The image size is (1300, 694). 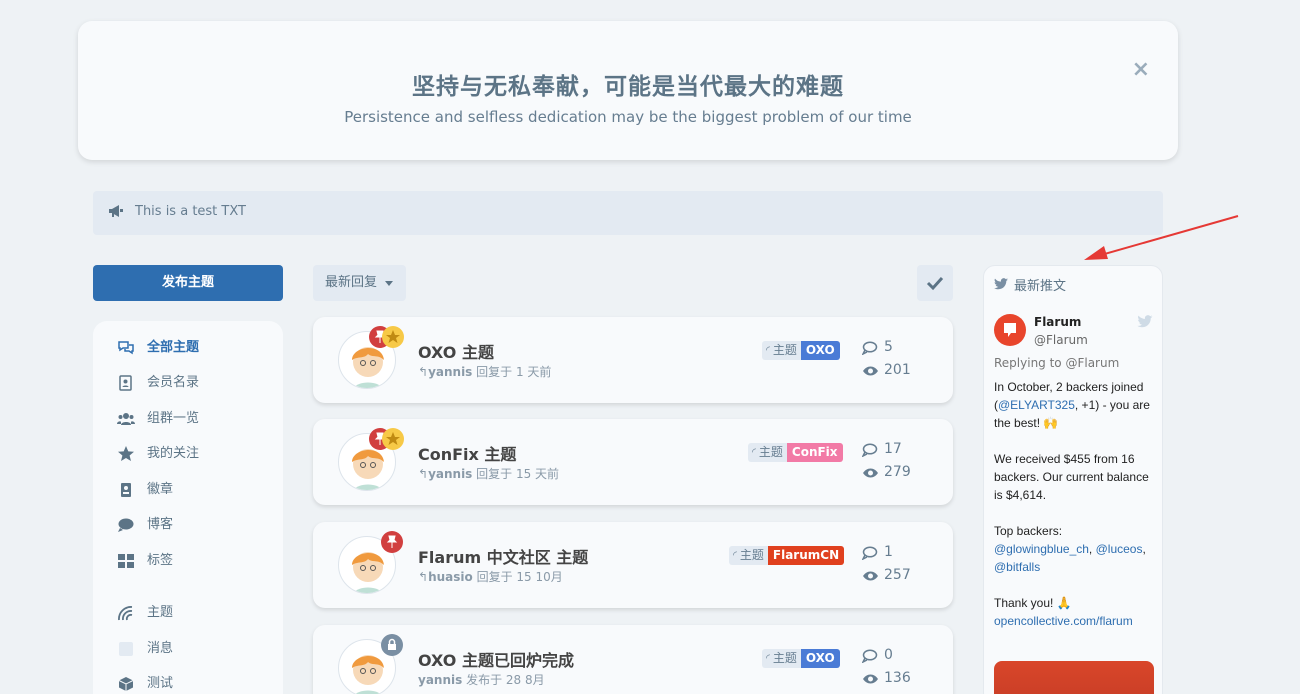 I want to click on sort-dropdown: 最新回复, so click(x=359, y=283).